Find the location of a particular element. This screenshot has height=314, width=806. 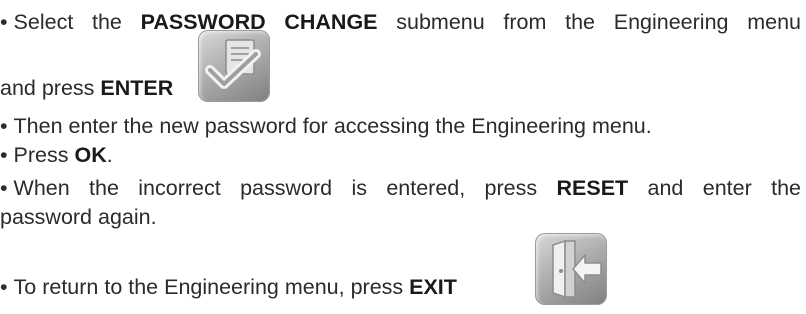

step-press-ok: • Press OK. is located at coordinates (56, 155).